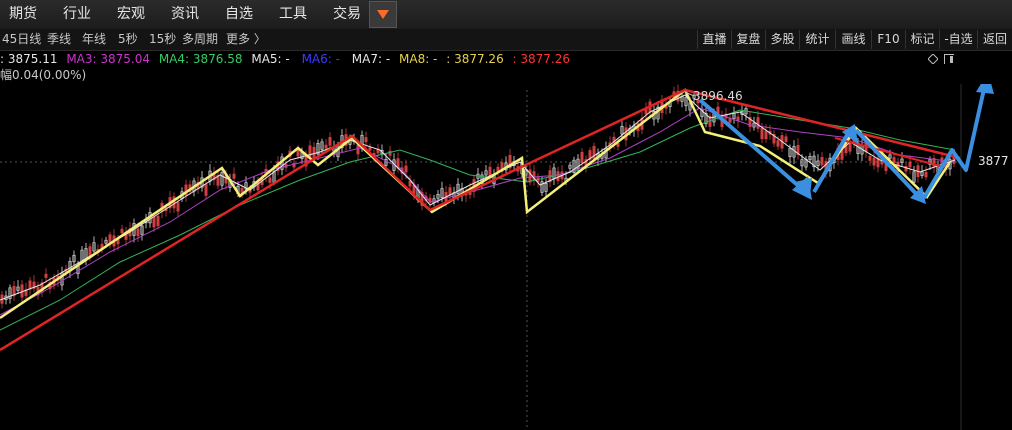  What do you see at coordinates (541, 59) in the screenshot?
I see `ma10-value: : 3877.26` at bounding box center [541, 59].